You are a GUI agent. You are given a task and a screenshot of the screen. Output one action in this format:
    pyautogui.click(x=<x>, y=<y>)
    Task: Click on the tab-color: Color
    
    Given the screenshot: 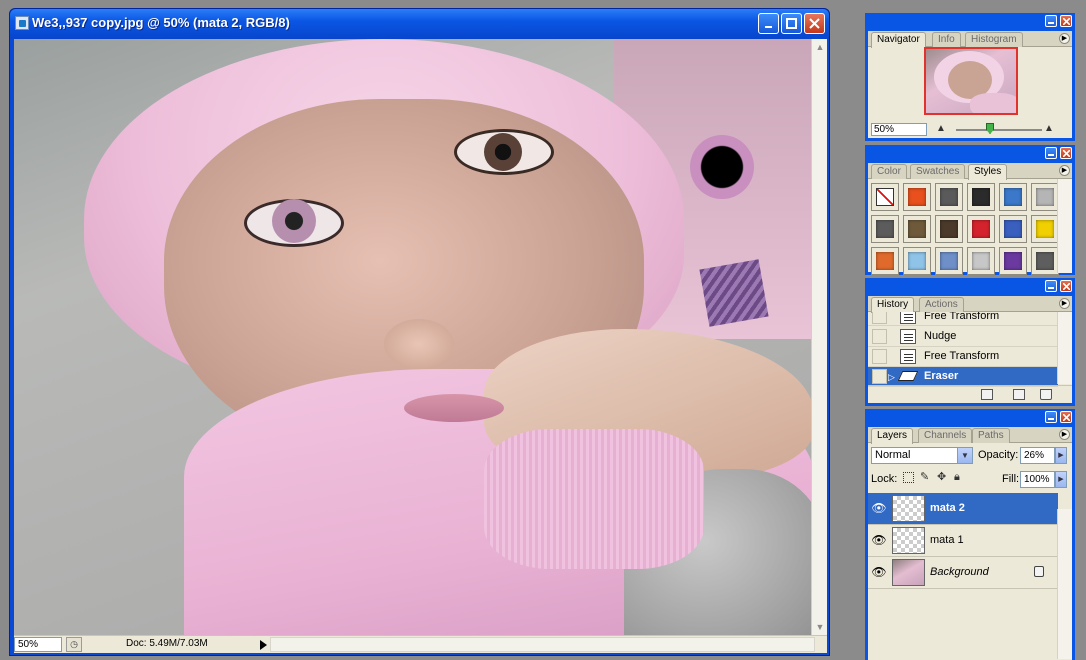 What is the action you would take?
    pyautogui.click(x=889, y=171)
    